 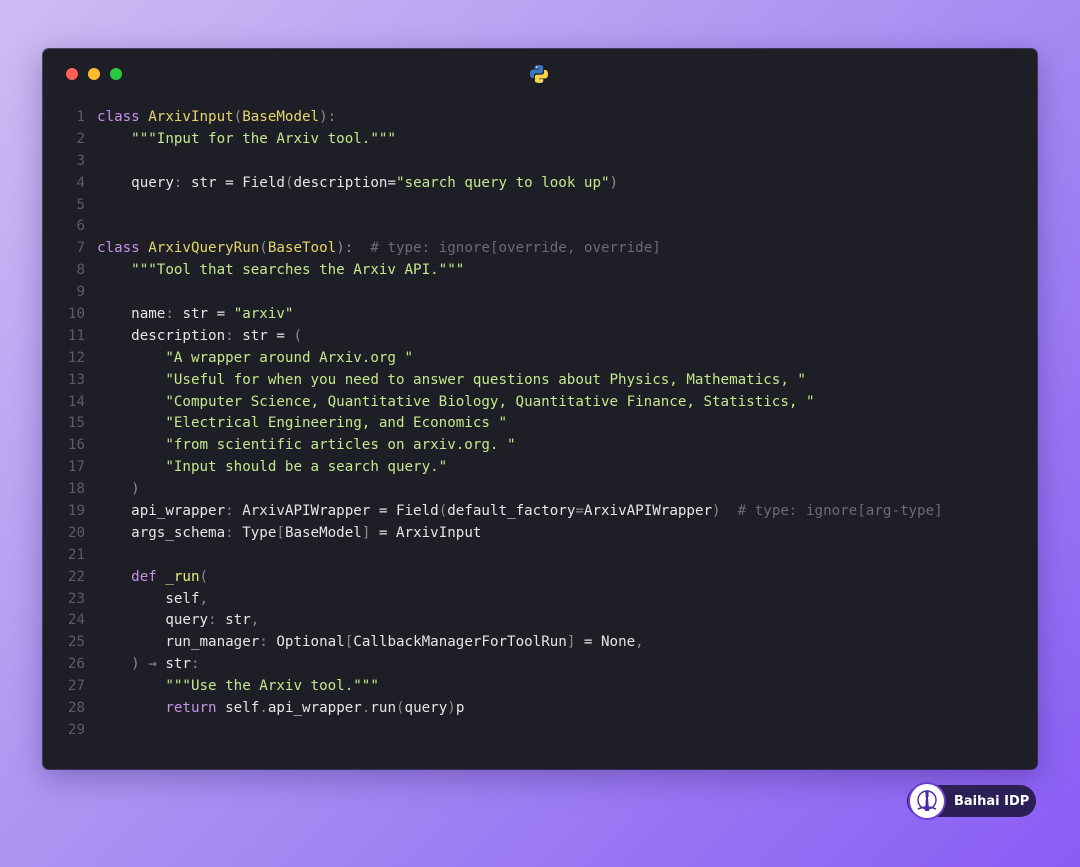 What do you see at coordinates (161, 511) in the screenshot?
I see `code-token: api_wrapper` at bounding box center [161, 511].